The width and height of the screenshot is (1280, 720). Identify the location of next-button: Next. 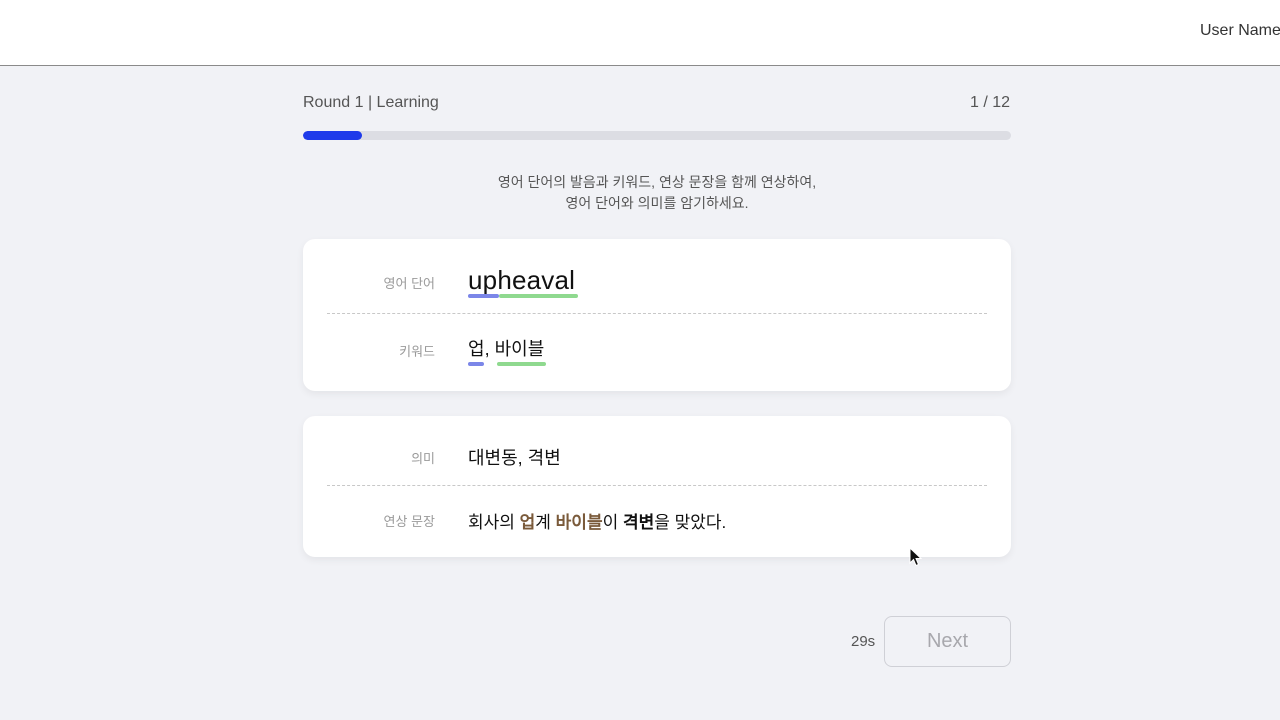
(947, 641).